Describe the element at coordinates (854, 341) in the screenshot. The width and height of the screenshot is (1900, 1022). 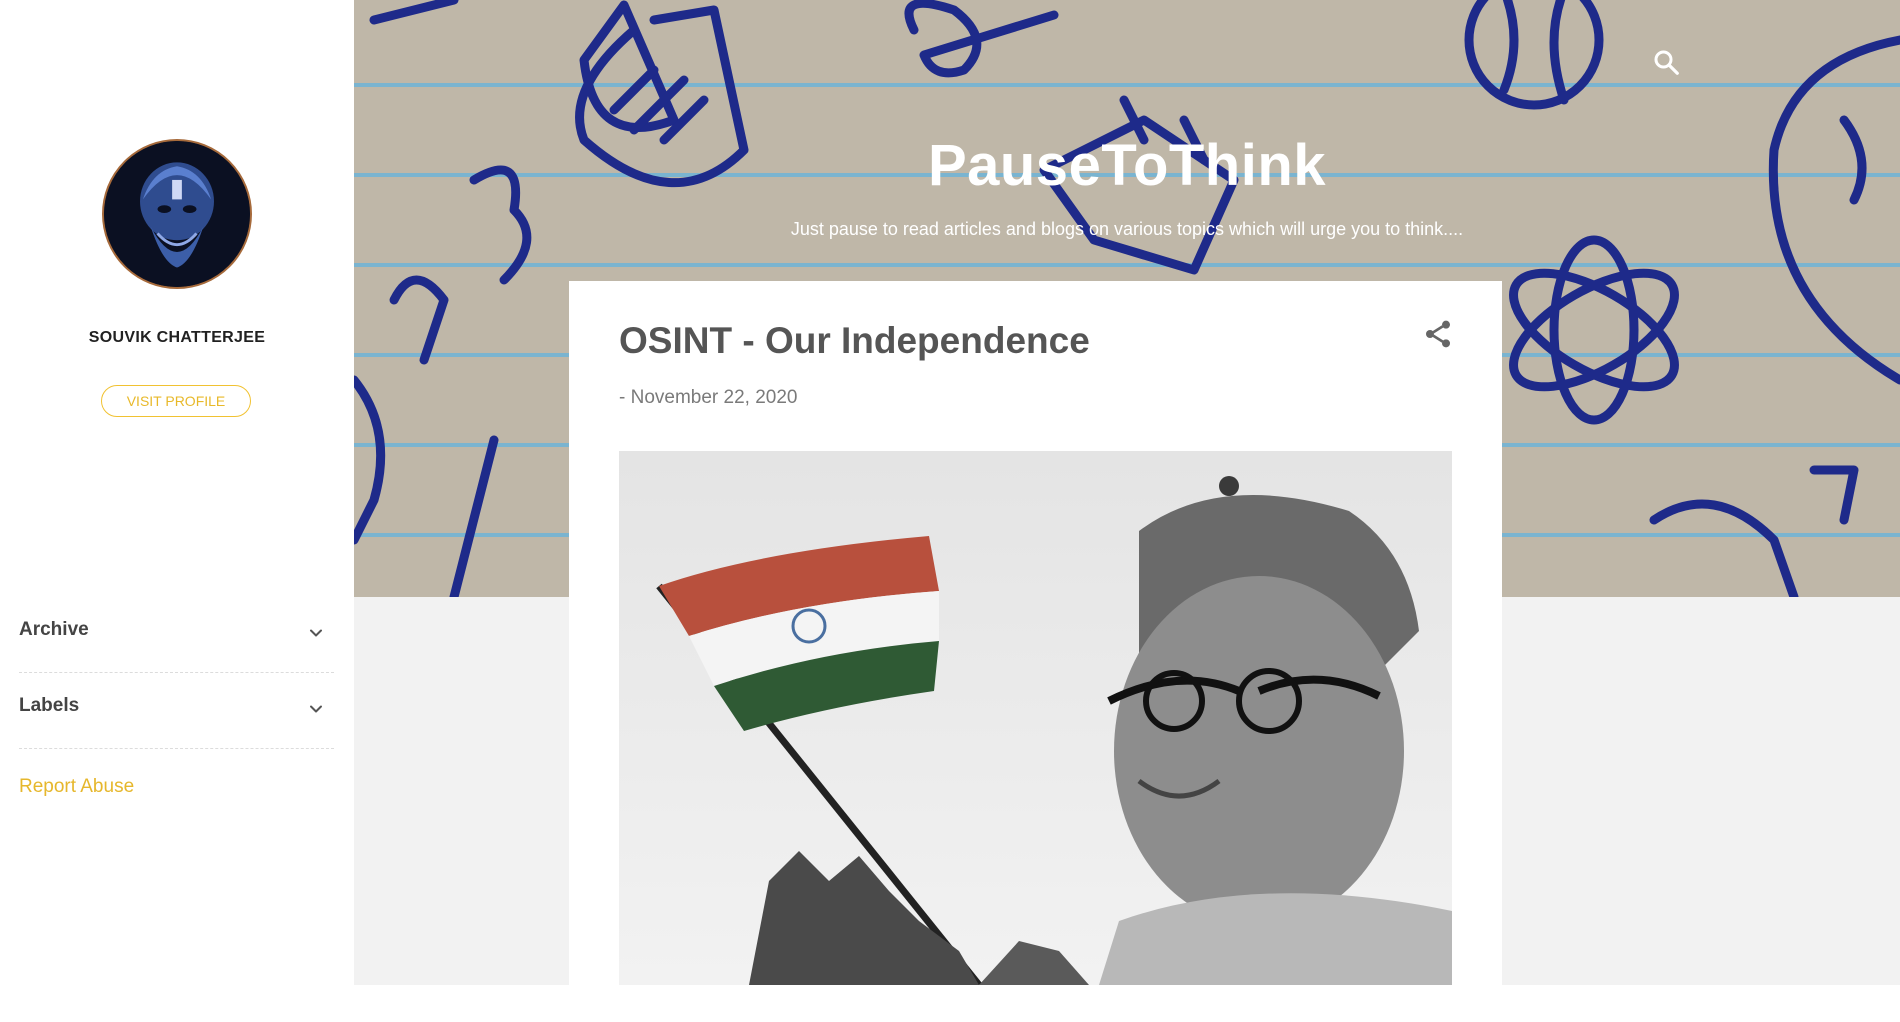
I see `post-title: OSINT - Our Independence` at that location.